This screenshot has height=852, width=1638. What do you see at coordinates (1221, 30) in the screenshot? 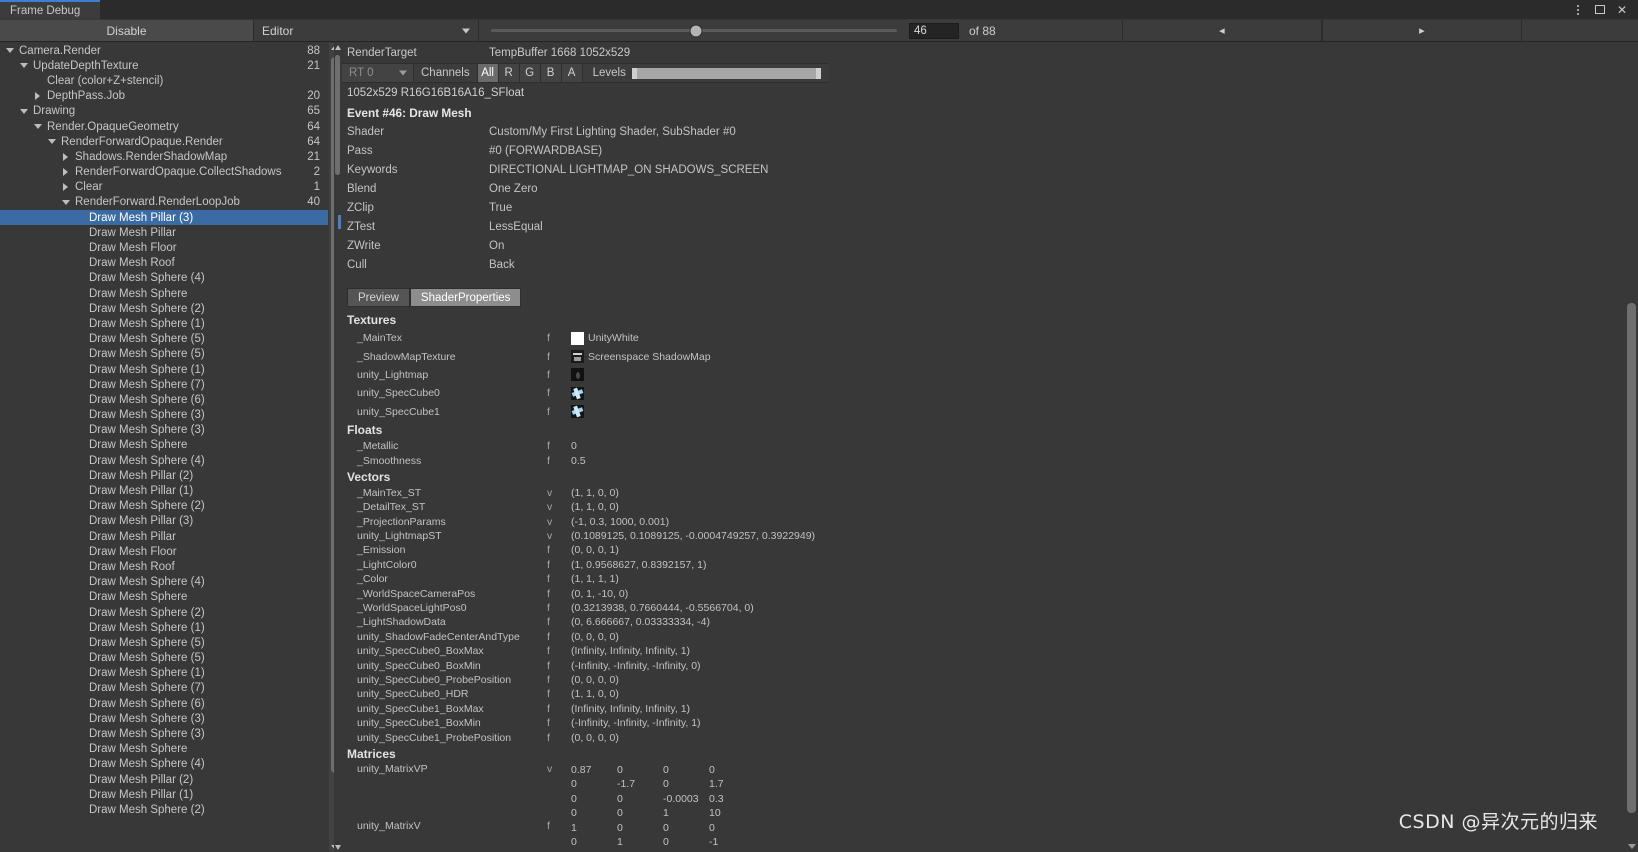
I see `prev-event-button: ◂` at bounding box center [1221, 30].